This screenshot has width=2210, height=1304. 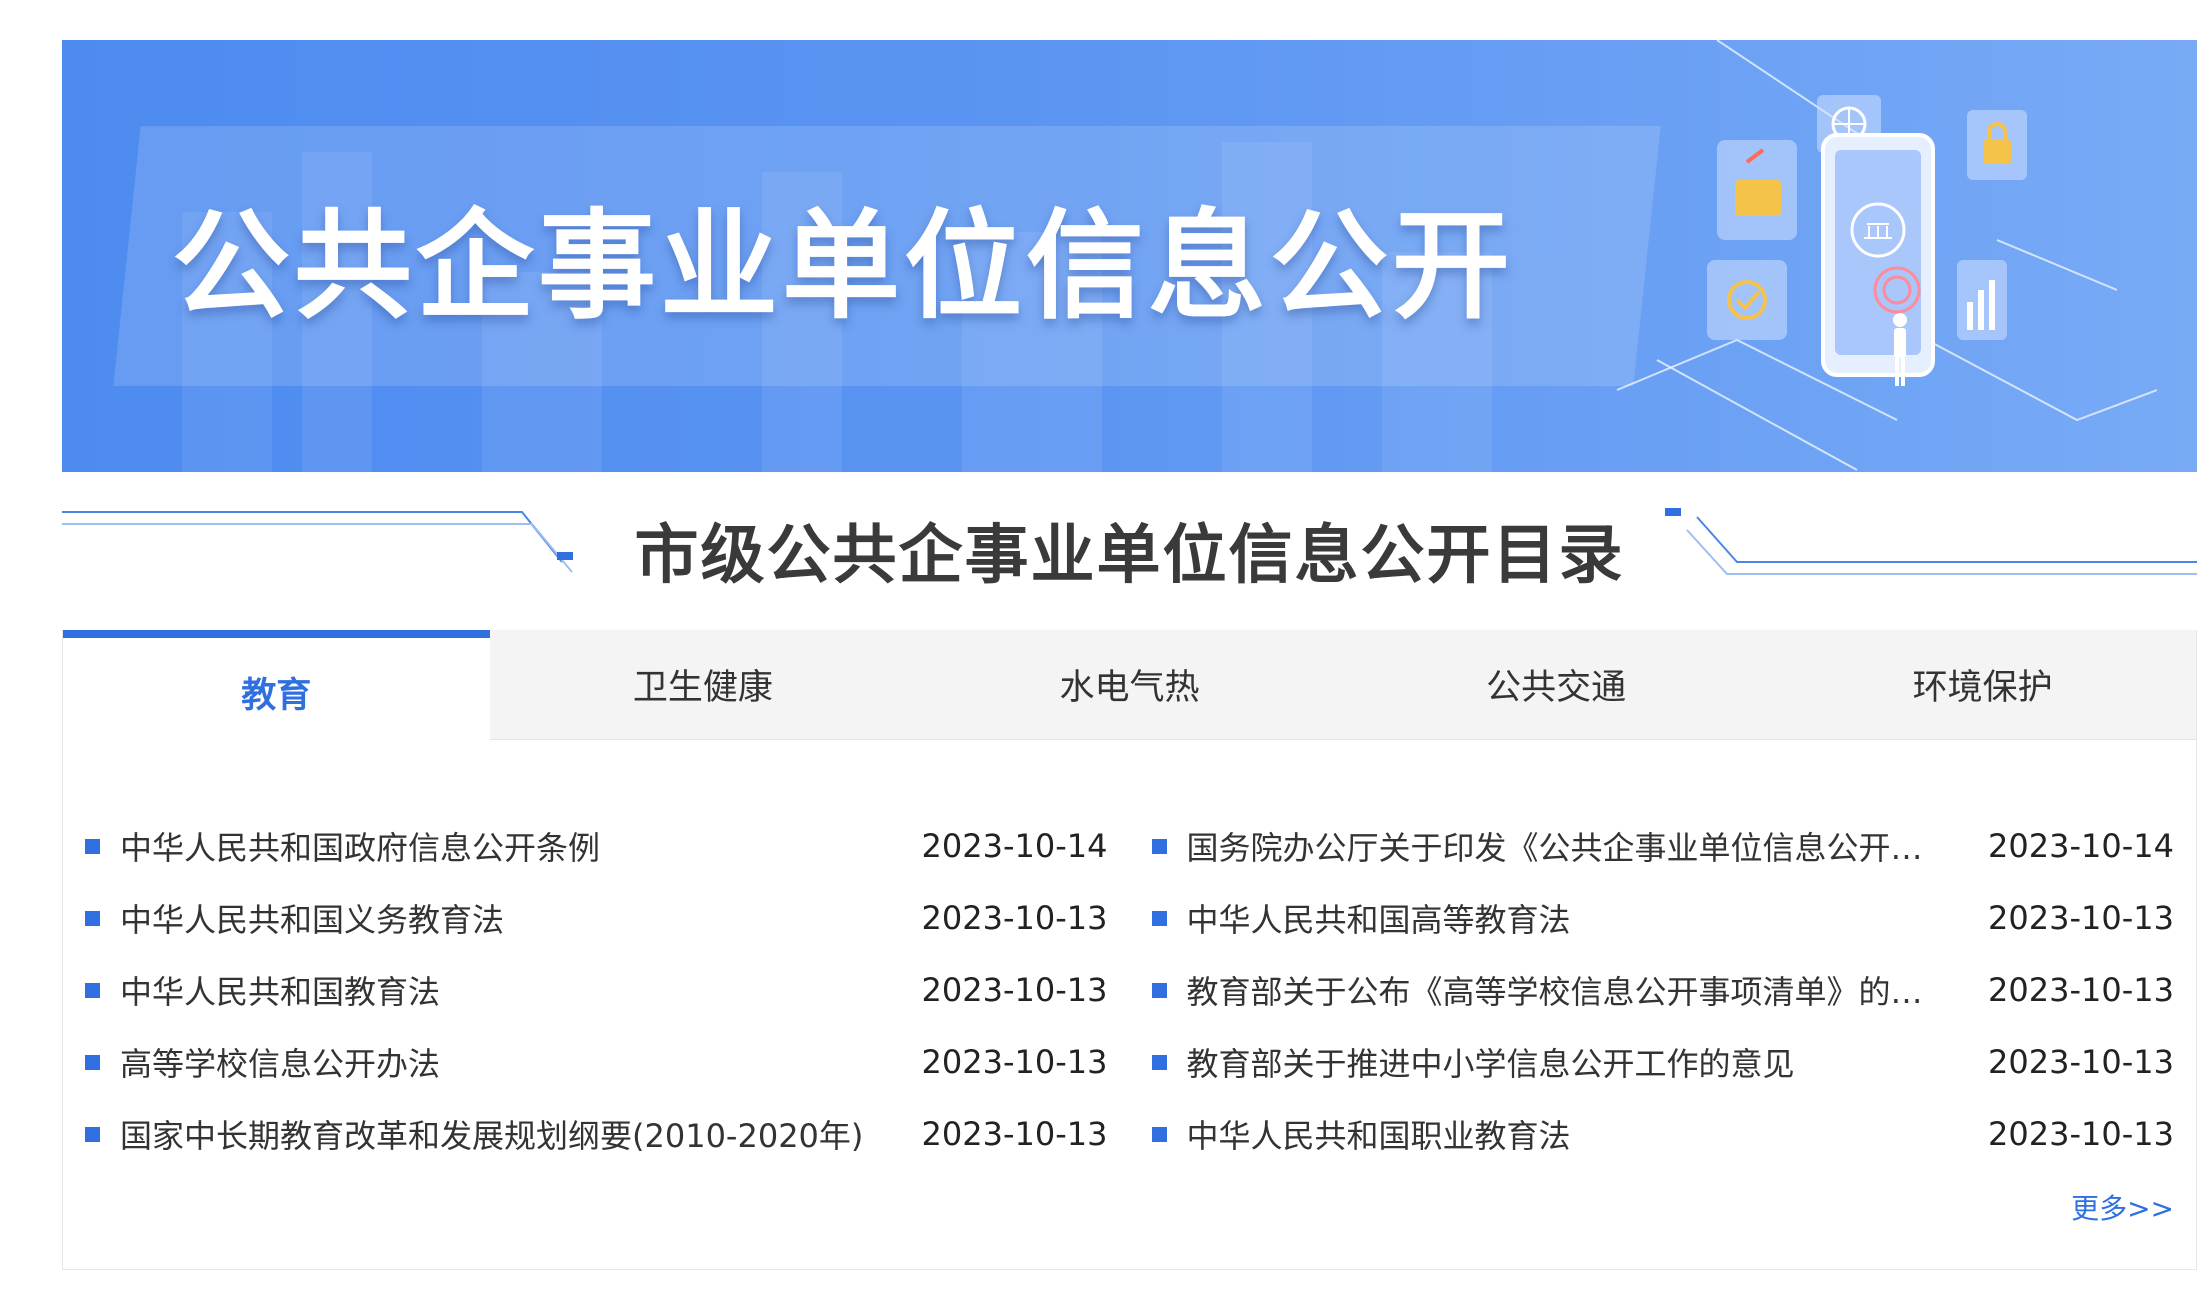 What do you see at coordinates (2122, 1207) in the screenshot?
I see `more-link: 更多>>` at bounding box center [2122, 1207].